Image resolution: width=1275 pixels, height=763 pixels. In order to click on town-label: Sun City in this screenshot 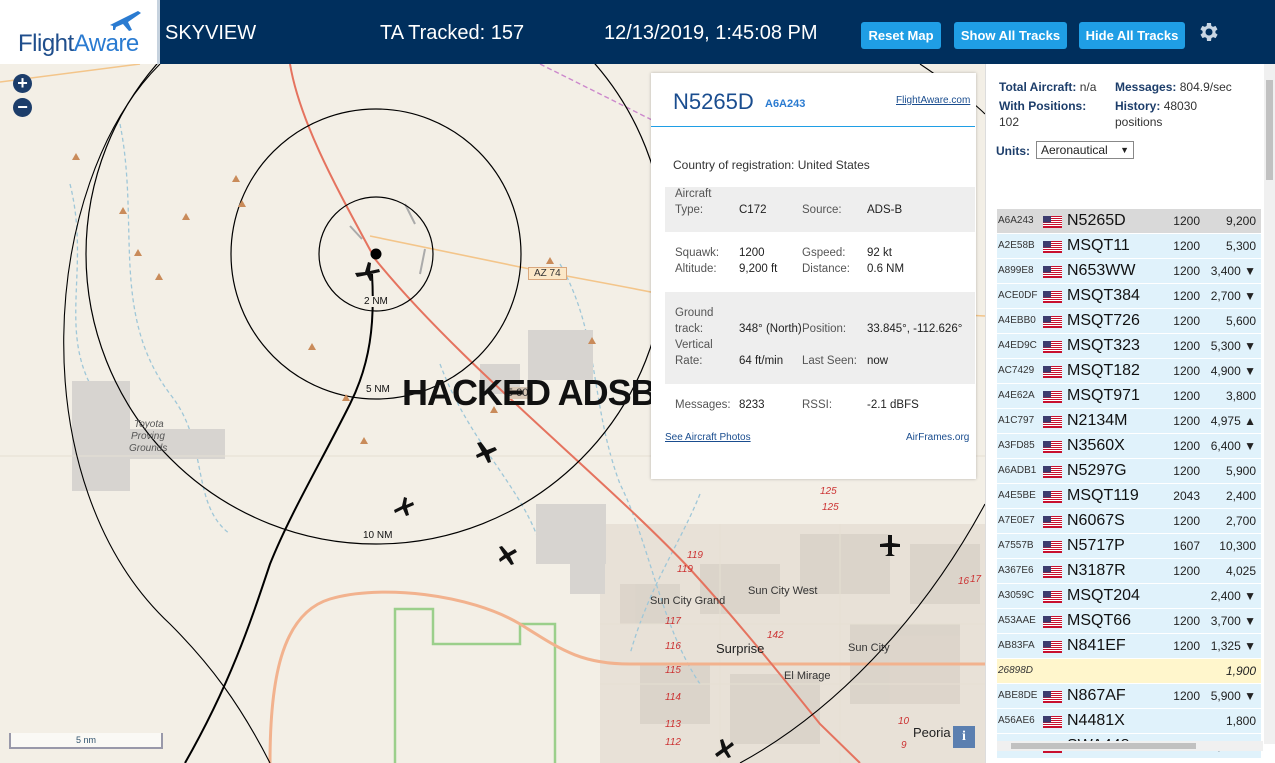, I will do `click(869, 648)`.